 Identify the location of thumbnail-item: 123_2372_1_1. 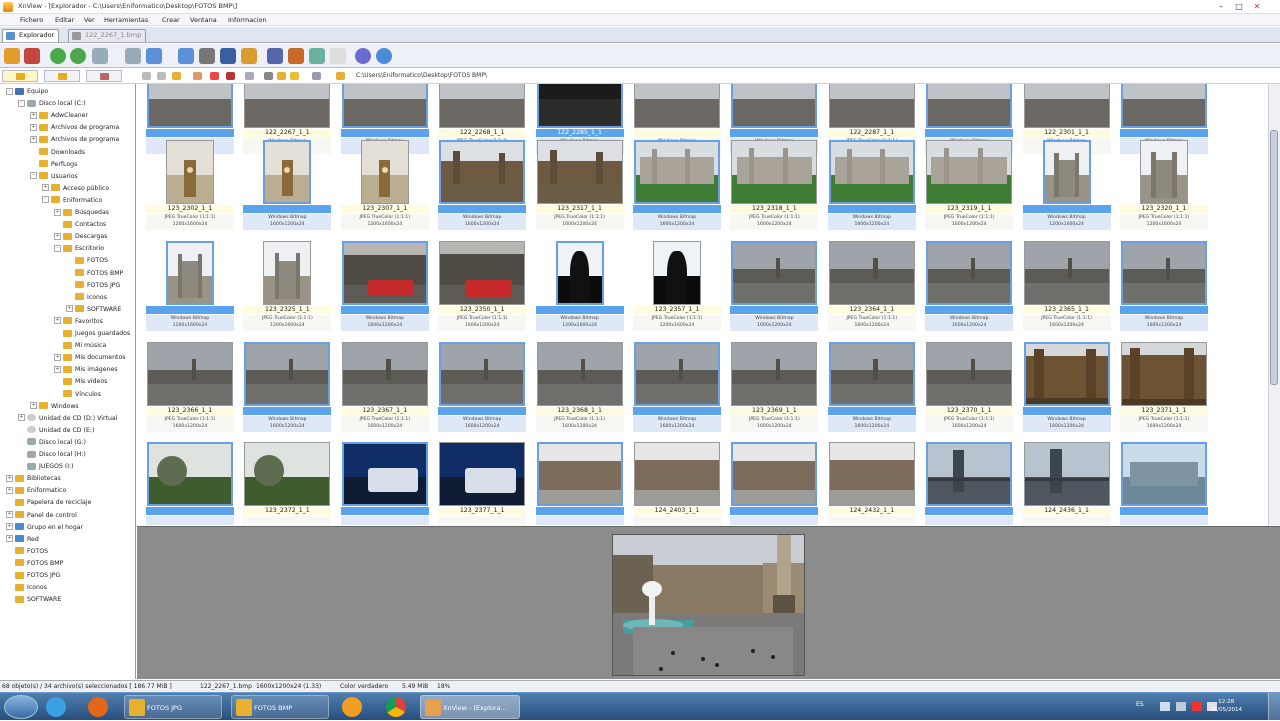
(287, 482).